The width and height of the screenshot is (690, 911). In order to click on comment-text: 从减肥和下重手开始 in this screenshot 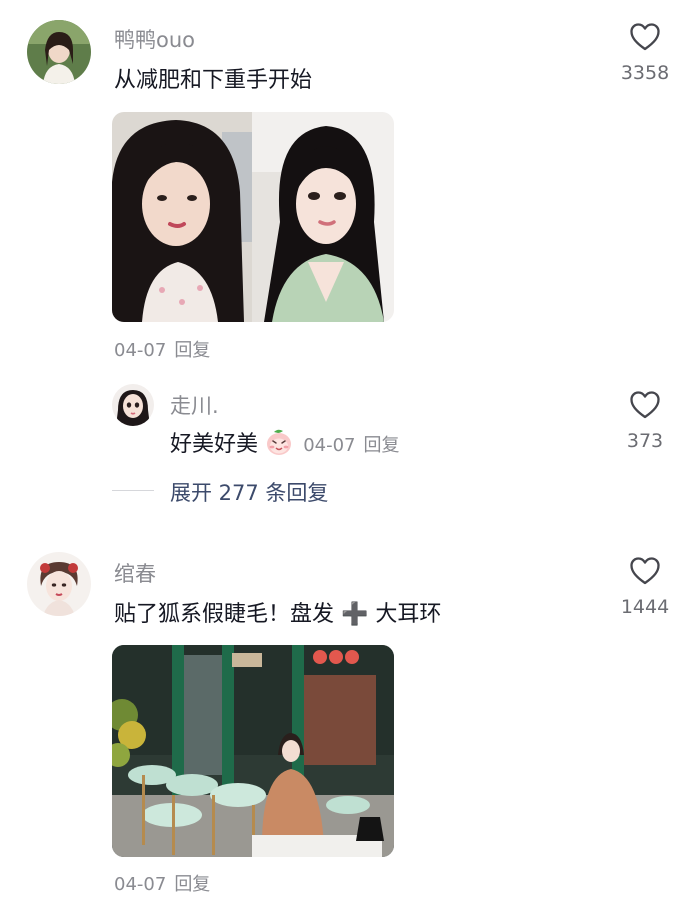, I will do `click(213, 80)`.